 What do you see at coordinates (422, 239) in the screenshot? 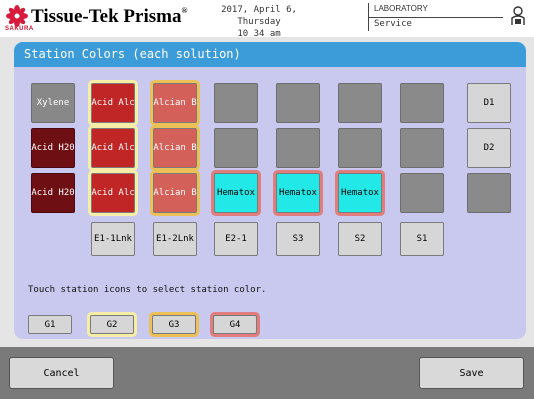
I see `station-label-button: S1` at bounding box center [422, 239].